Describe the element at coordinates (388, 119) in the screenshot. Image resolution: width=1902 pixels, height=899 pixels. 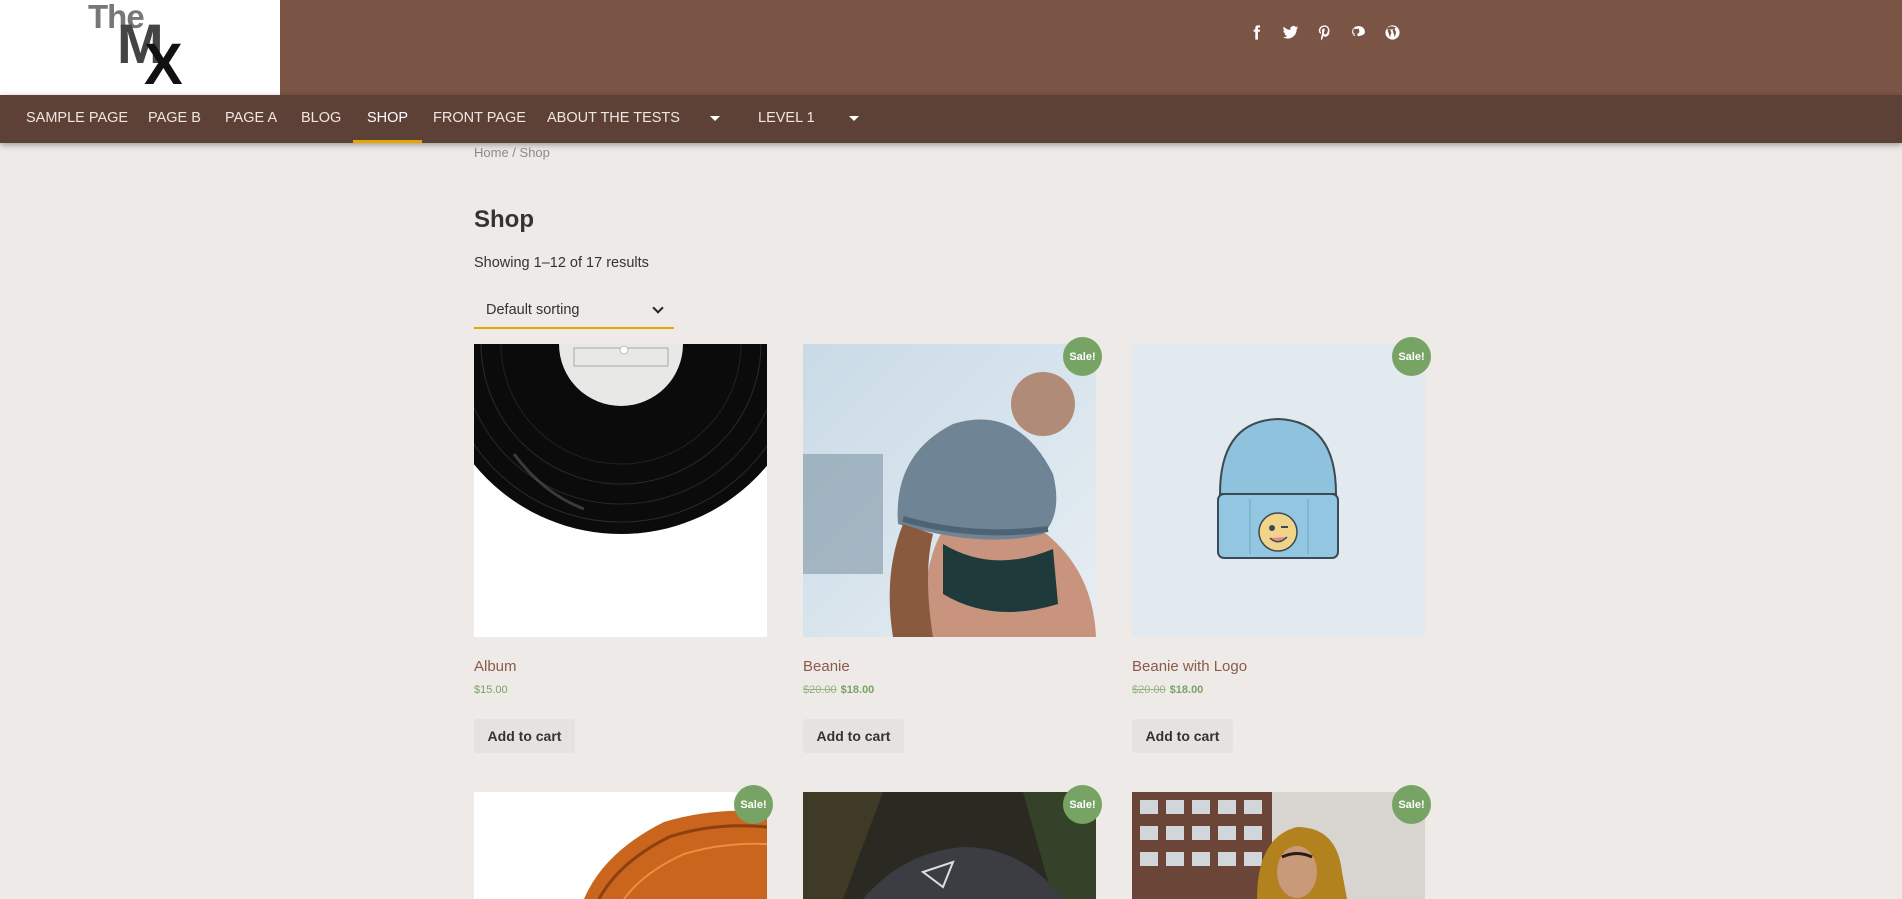
I see `nav-item-shop: SHOP` at that location.